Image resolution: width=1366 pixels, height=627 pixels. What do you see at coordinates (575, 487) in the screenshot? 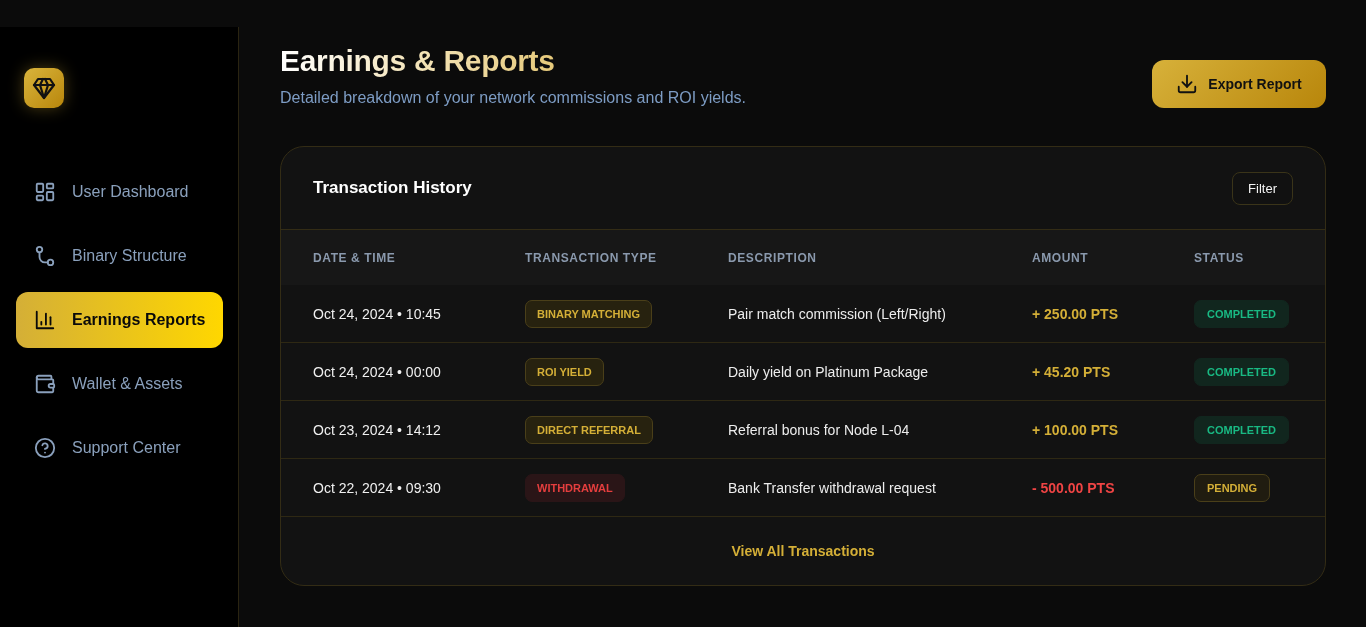
I see `type-tag: WITHDRAWAL` at bounding box center [575, 487].